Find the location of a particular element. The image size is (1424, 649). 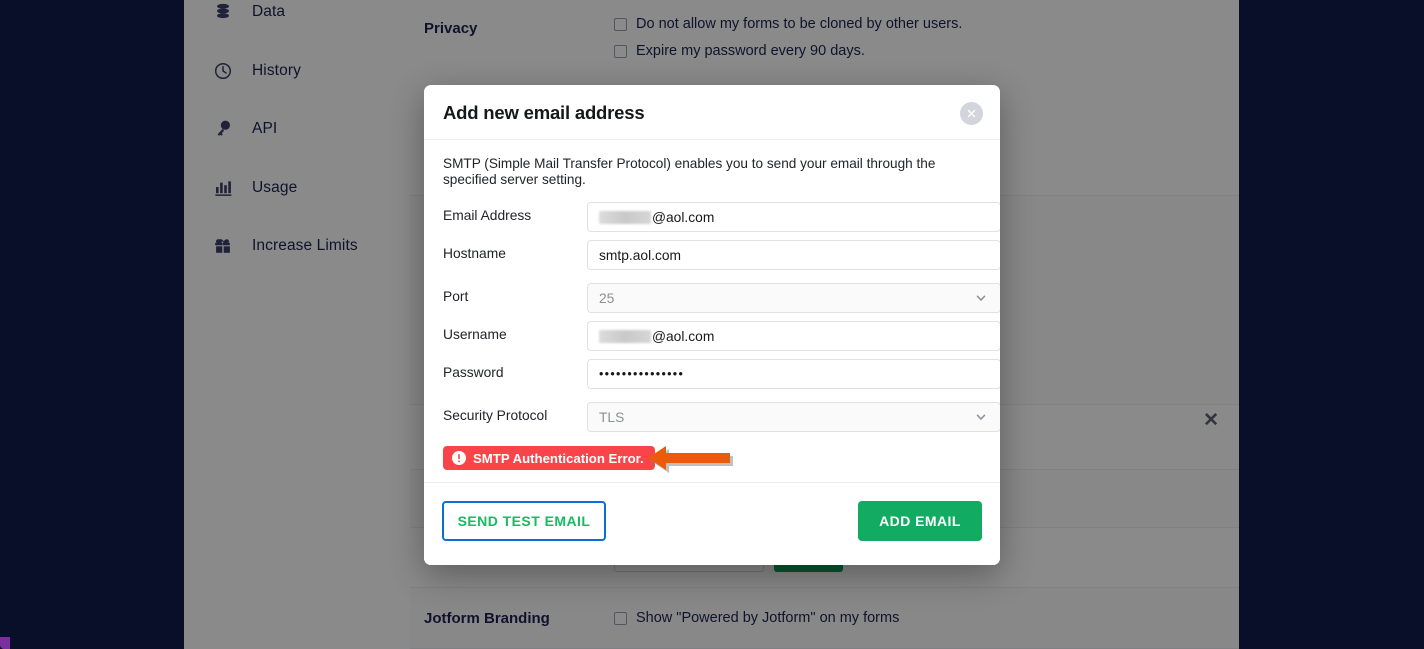

close-icon is located at coordinates (971, 113).